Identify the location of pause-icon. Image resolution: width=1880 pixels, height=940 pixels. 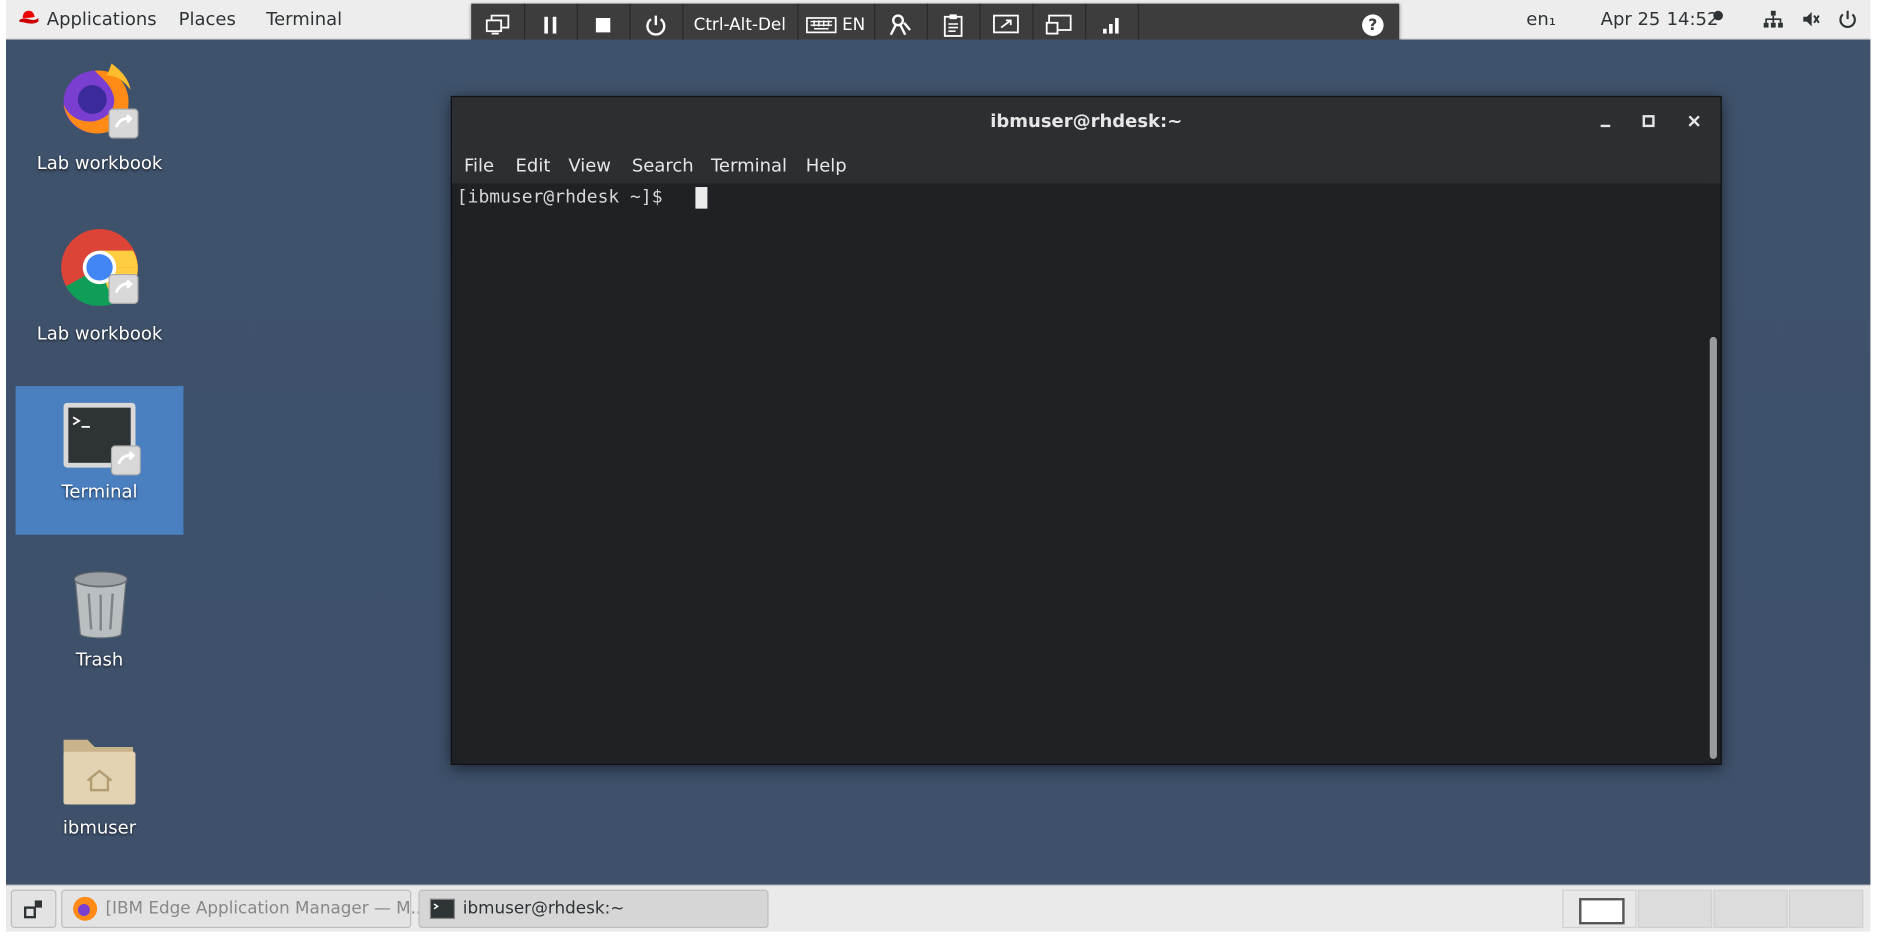
(550, 25).